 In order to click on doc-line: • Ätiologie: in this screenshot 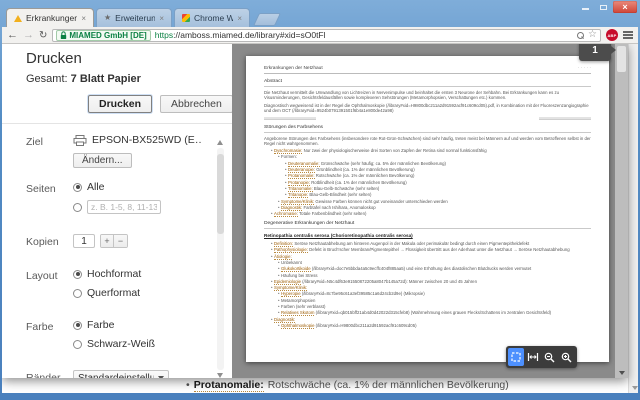, I will do `click(281, 256)`.